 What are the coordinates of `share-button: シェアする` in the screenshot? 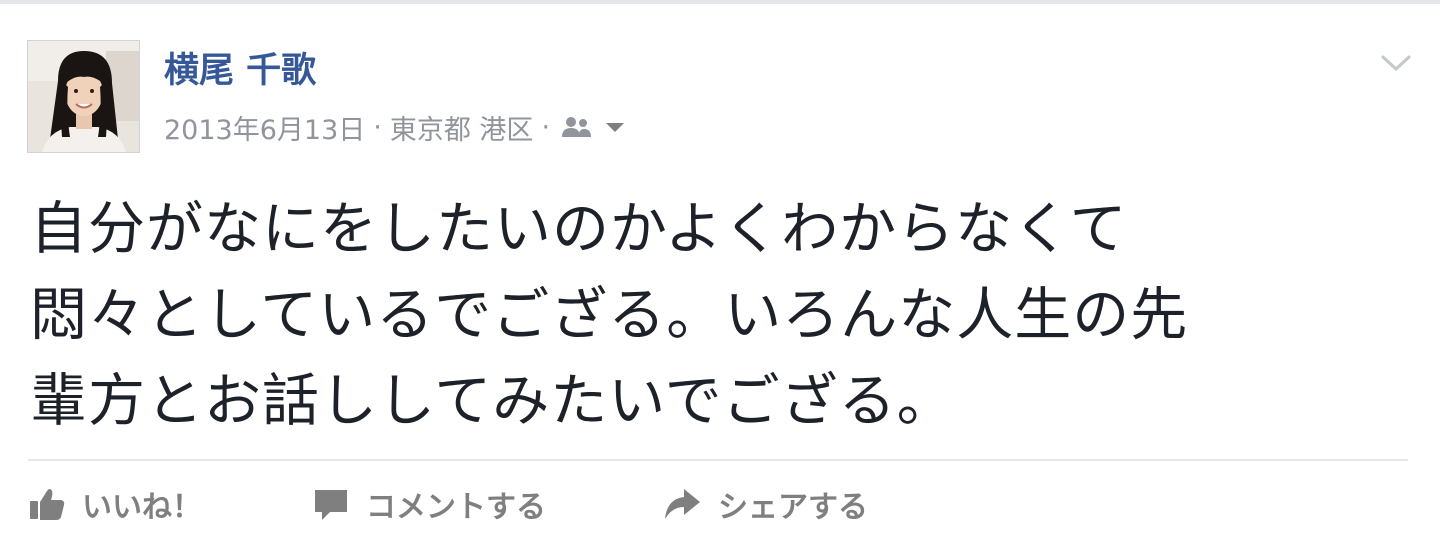 It's located at (765, 504).